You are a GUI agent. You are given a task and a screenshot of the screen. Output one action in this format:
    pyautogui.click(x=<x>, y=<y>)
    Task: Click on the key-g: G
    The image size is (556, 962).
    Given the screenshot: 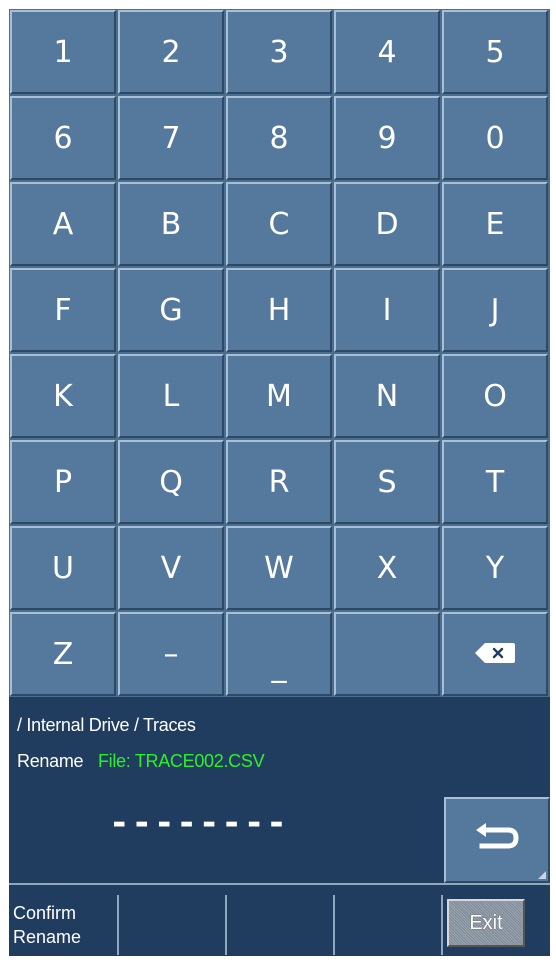 What is the action you would take?
    pyautogui.click(x=171, y=310)
    